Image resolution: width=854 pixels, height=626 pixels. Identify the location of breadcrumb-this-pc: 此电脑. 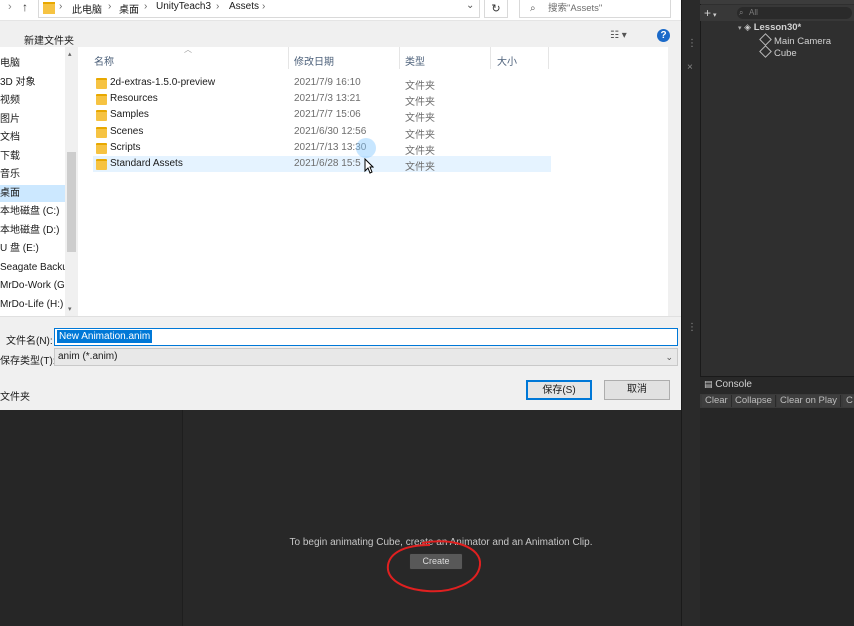
(87, 8).